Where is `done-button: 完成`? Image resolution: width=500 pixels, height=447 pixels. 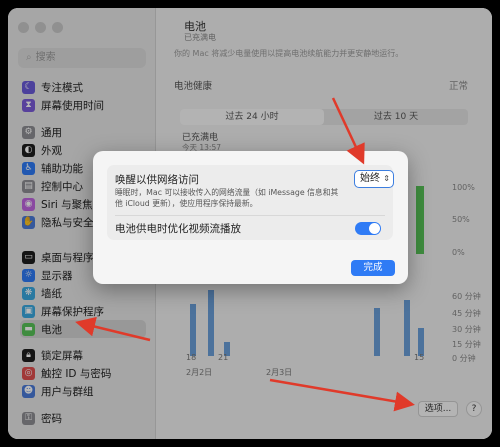 done-button: 完成 is located at coordinates (373, 268).